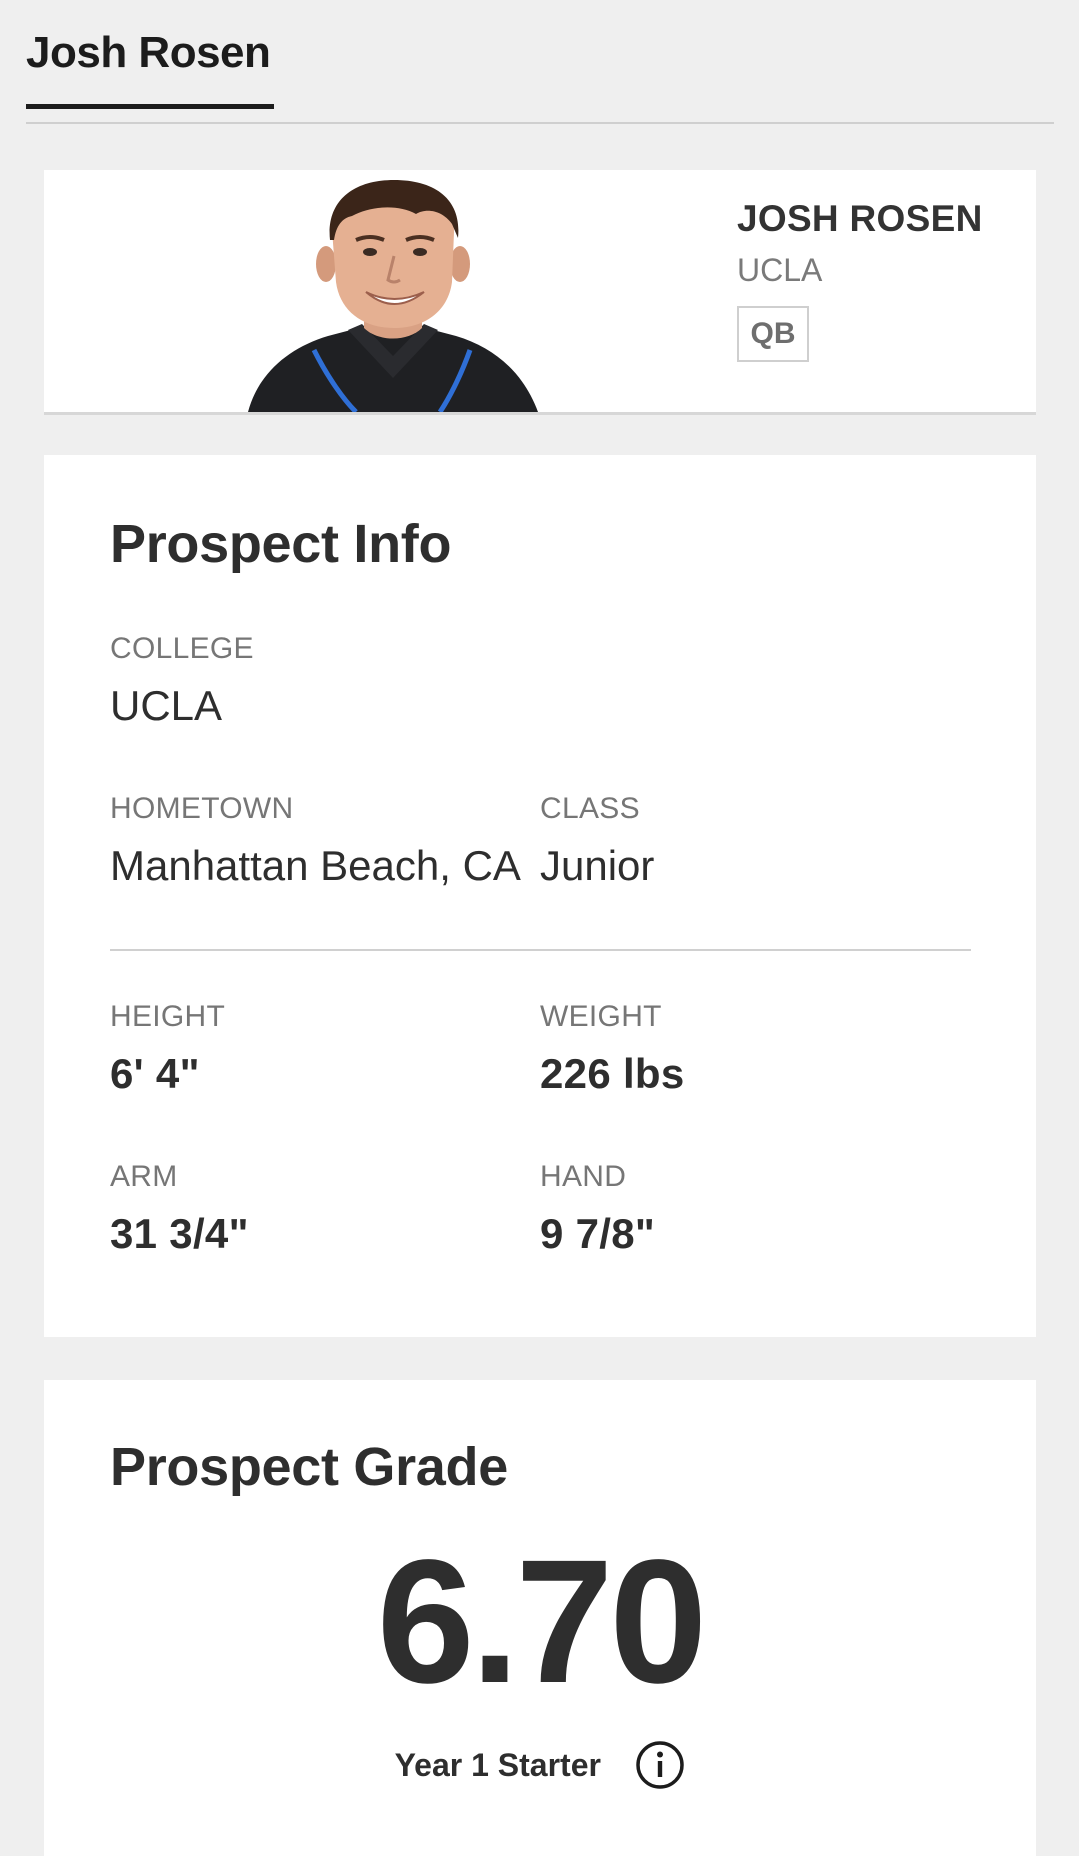  Describe the element at coordinates (597, 1209) in the screenshot. I see `hand-field: HAND 9 7/8"` at that location.